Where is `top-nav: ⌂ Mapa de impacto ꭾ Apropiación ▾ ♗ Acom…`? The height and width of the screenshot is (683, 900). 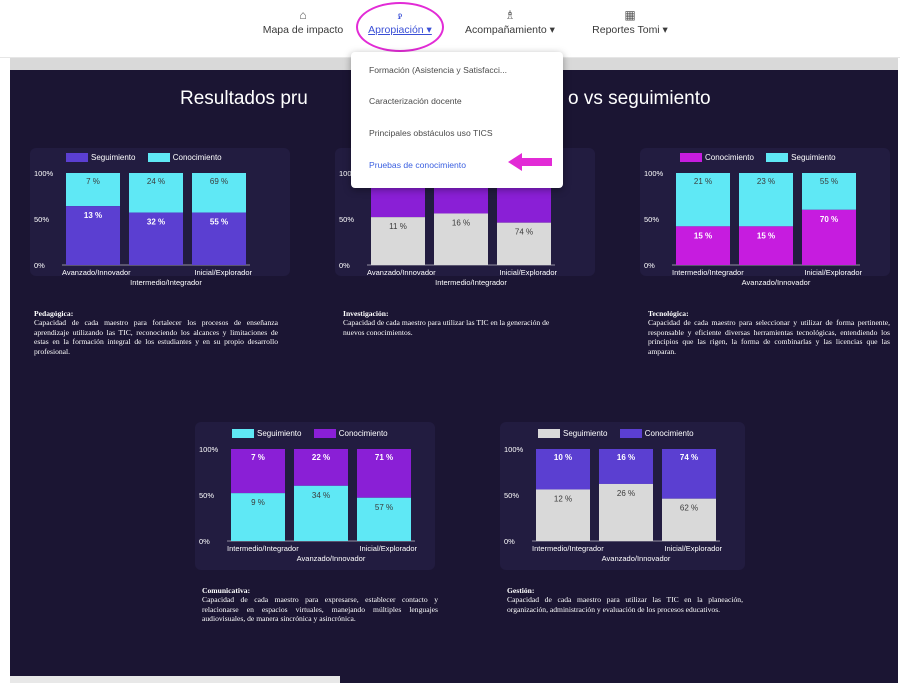 top-nav: ⌂ Mapa de impacto ꭾ Apropiación ▾ ♗ Acom… is located at coordinates (450, 29).